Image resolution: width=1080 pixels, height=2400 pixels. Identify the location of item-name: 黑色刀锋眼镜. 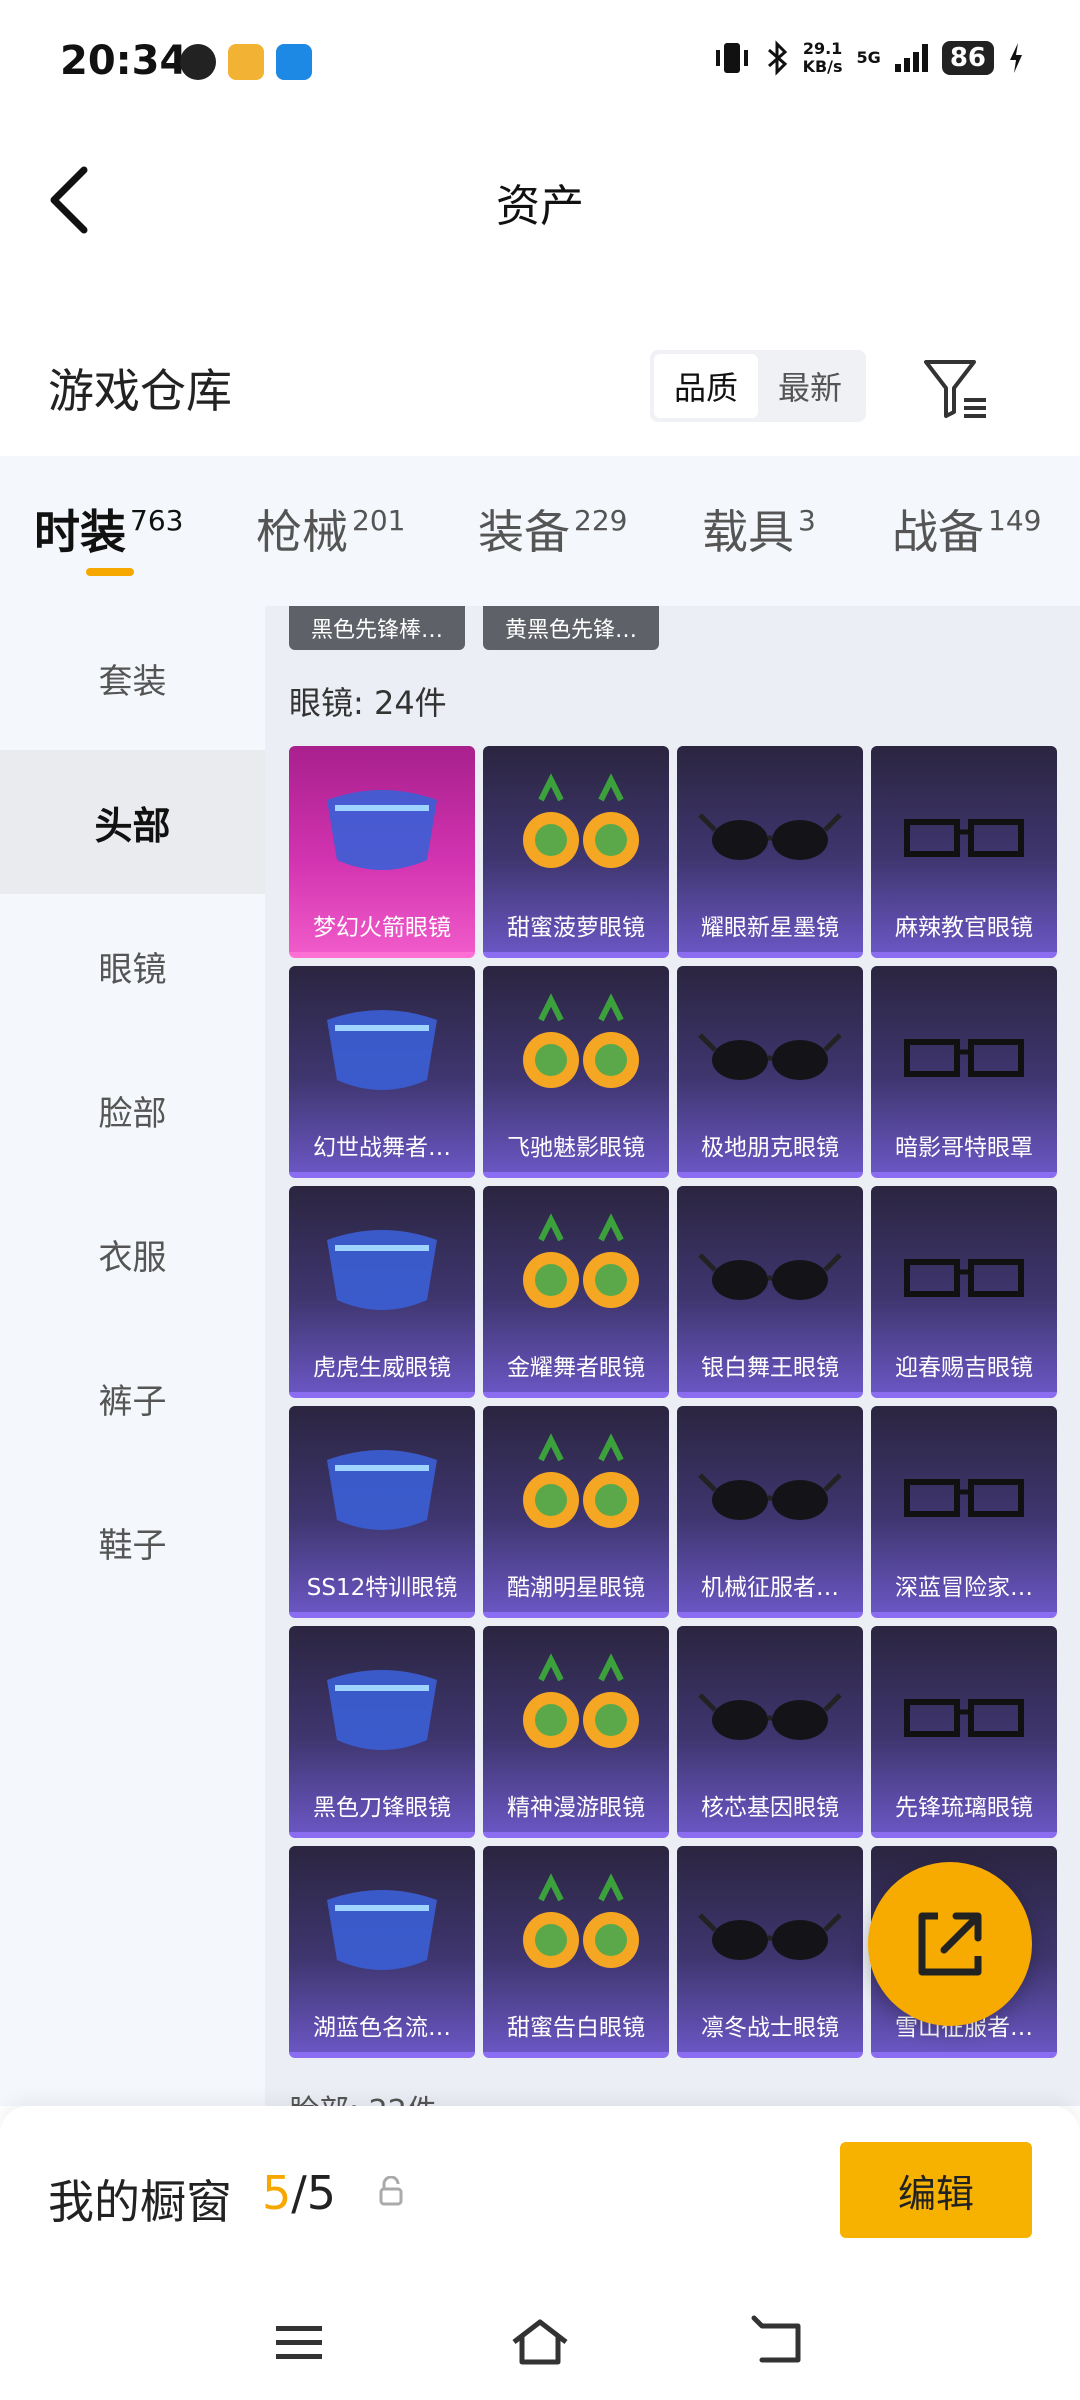
(382, 1808).